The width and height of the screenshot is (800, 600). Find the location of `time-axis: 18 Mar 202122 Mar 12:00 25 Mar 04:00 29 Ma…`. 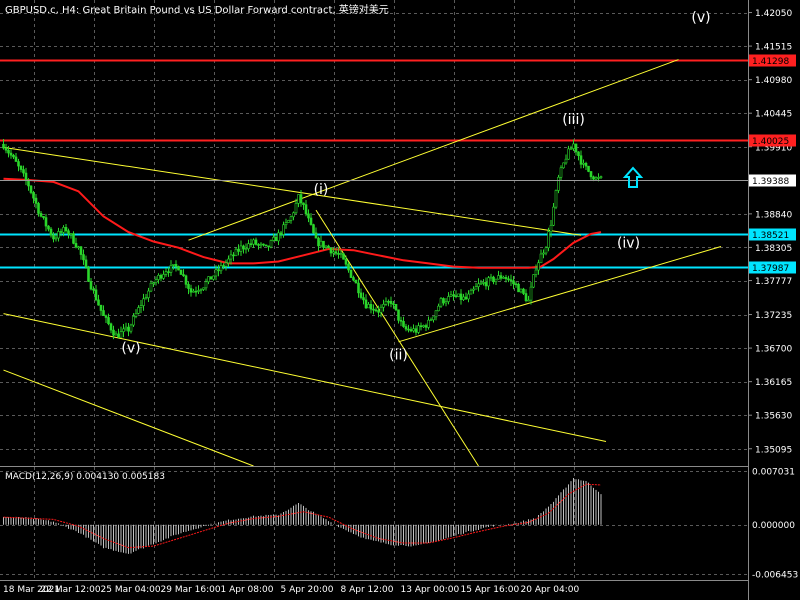

time-axis: 18 Mar 202122 Mar 12:00 25 Mar 04:00 29 Ma… is located at coordinates (291, 590).